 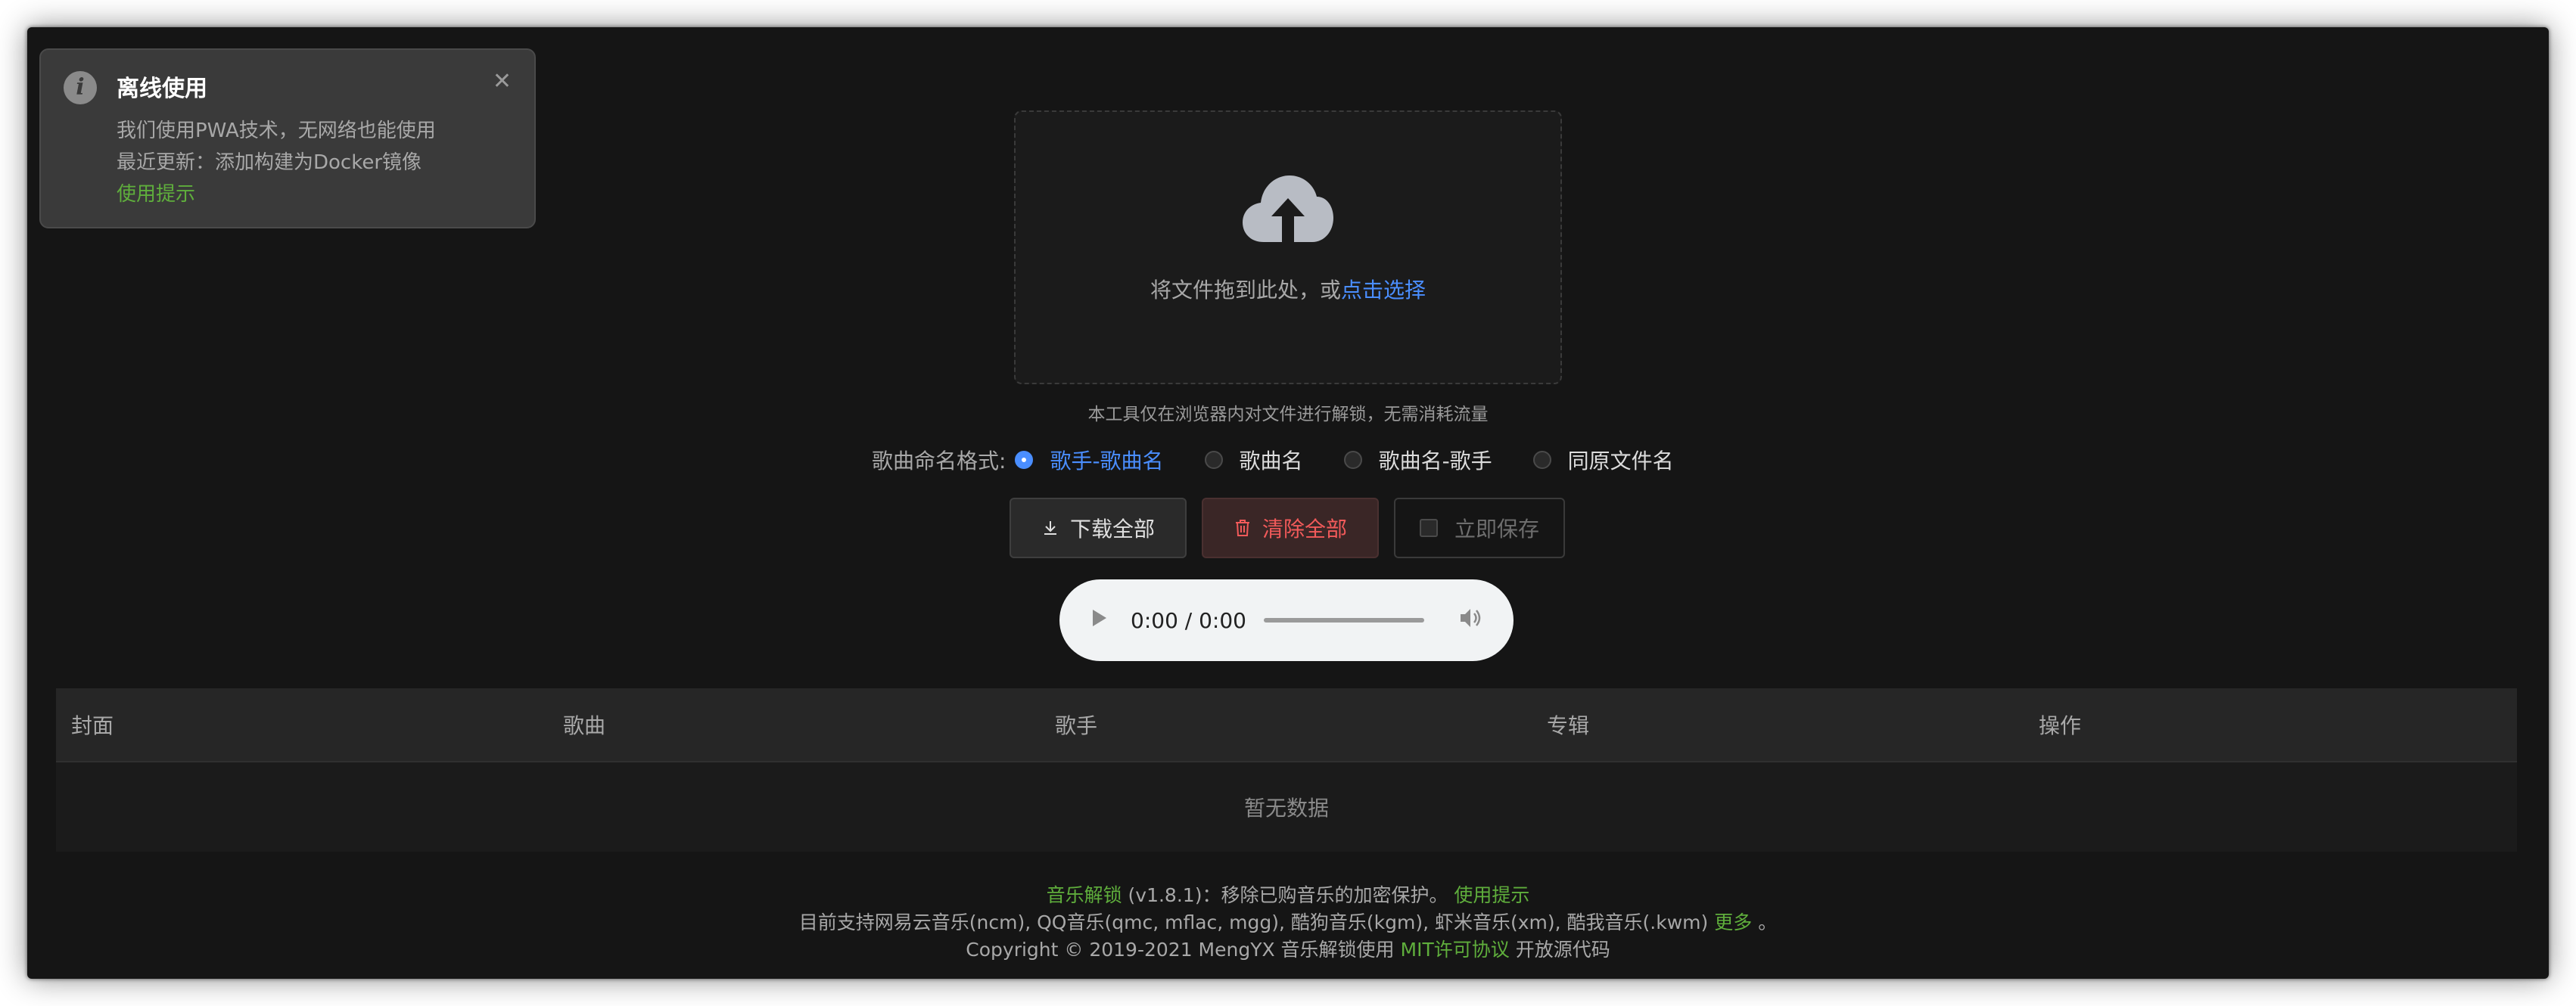 I want to click on radio-title-artist: 歌曲名-歌手, so click(x=1417, y=460).